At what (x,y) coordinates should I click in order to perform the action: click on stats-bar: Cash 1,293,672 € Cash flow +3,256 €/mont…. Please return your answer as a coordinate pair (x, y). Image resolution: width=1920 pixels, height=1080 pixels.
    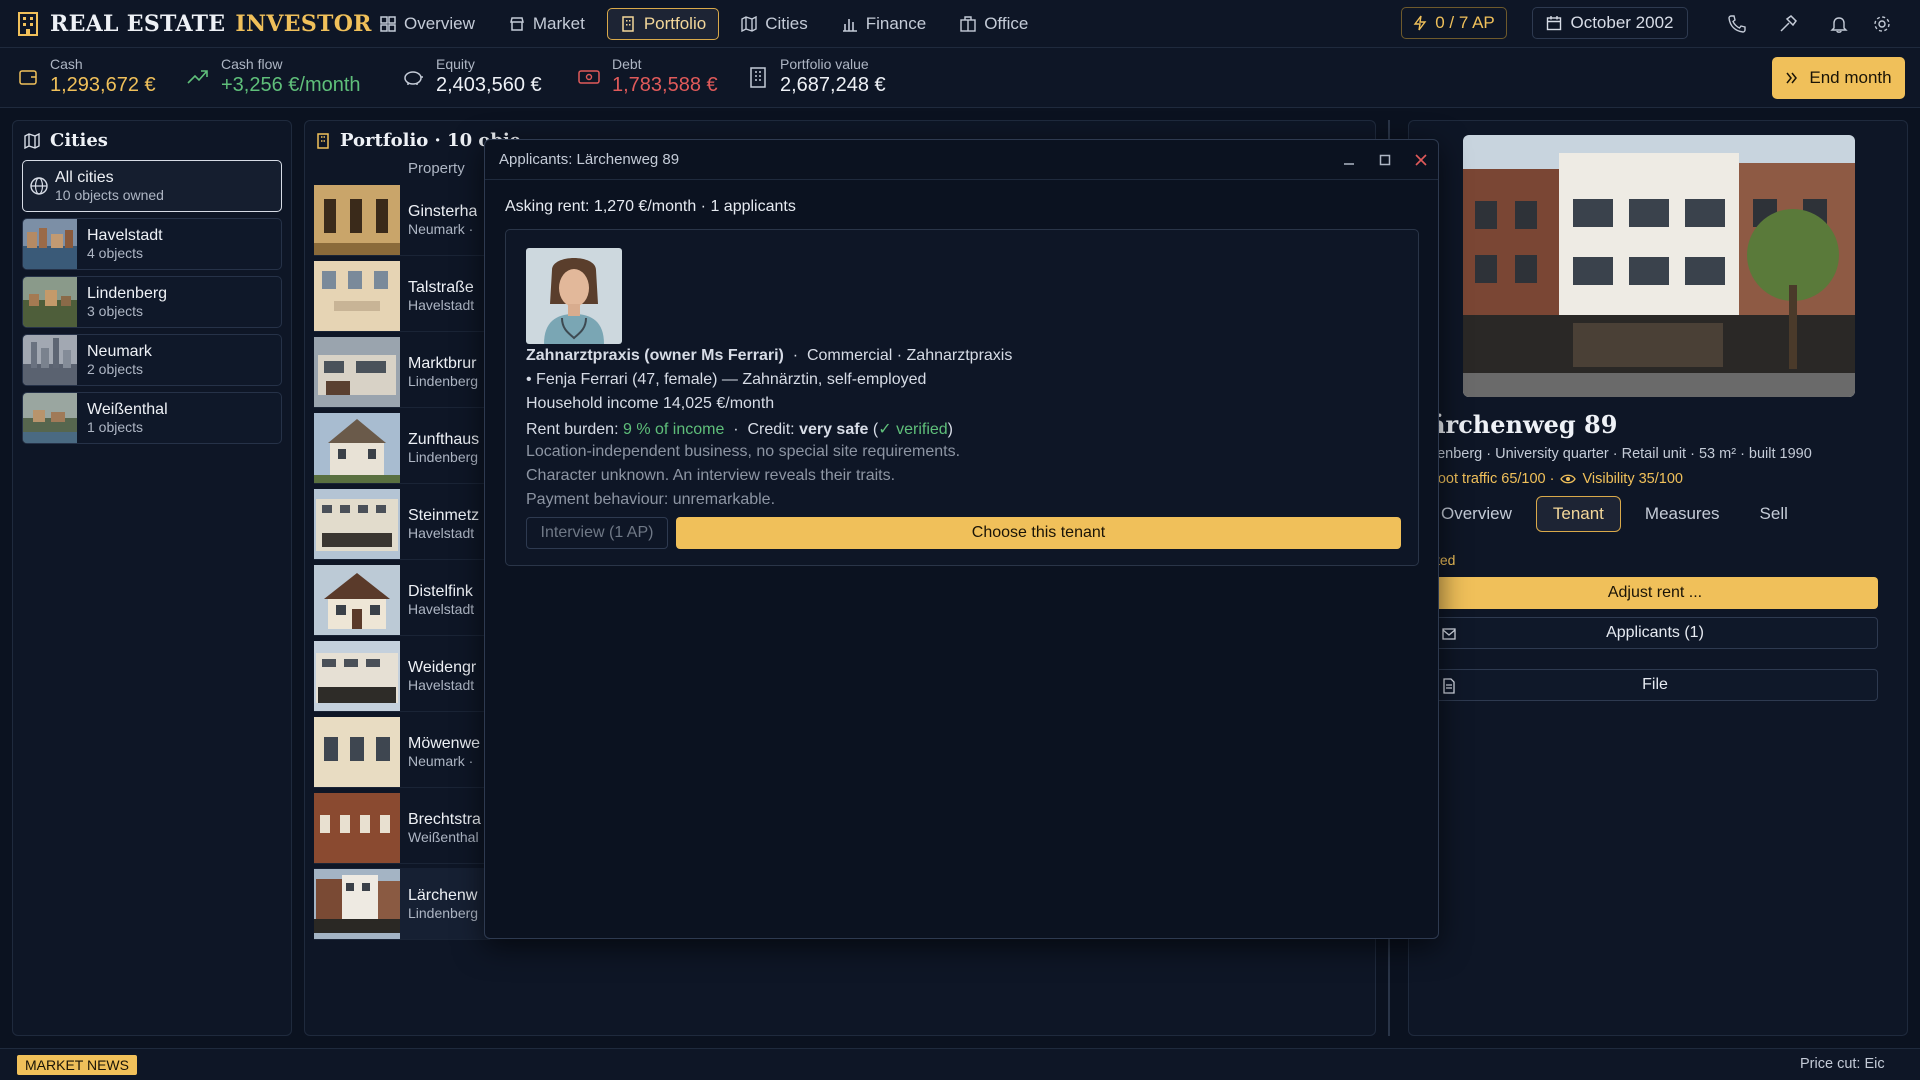
    Looking at the image, I should click on (960, 78).